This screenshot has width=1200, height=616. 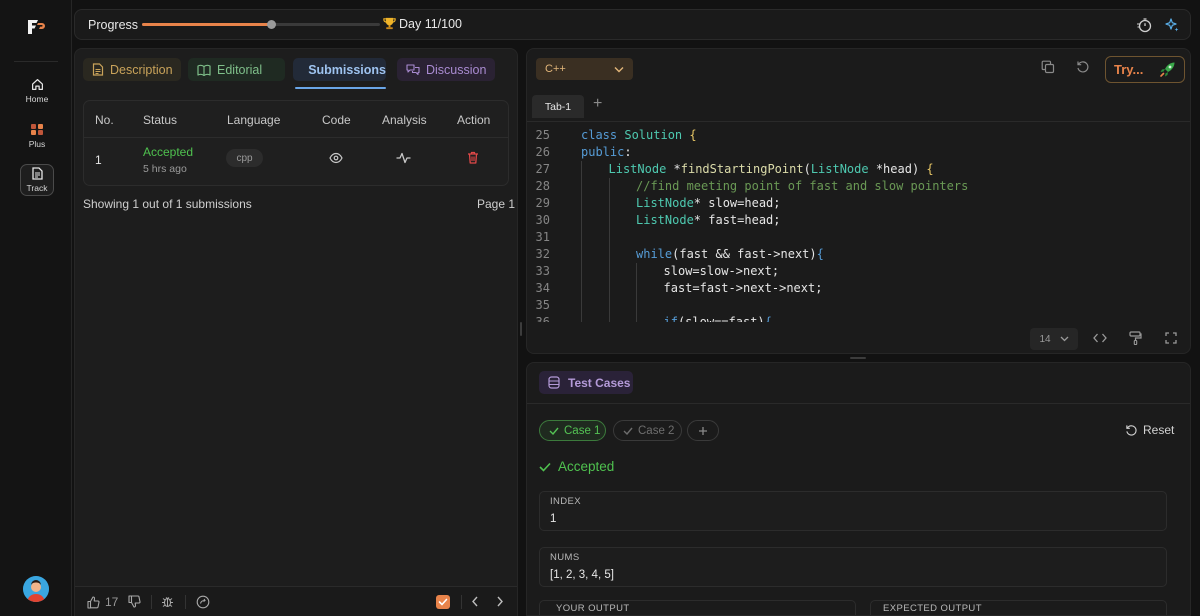 I want to click on timer-icon, so click(x=1144, y=25).